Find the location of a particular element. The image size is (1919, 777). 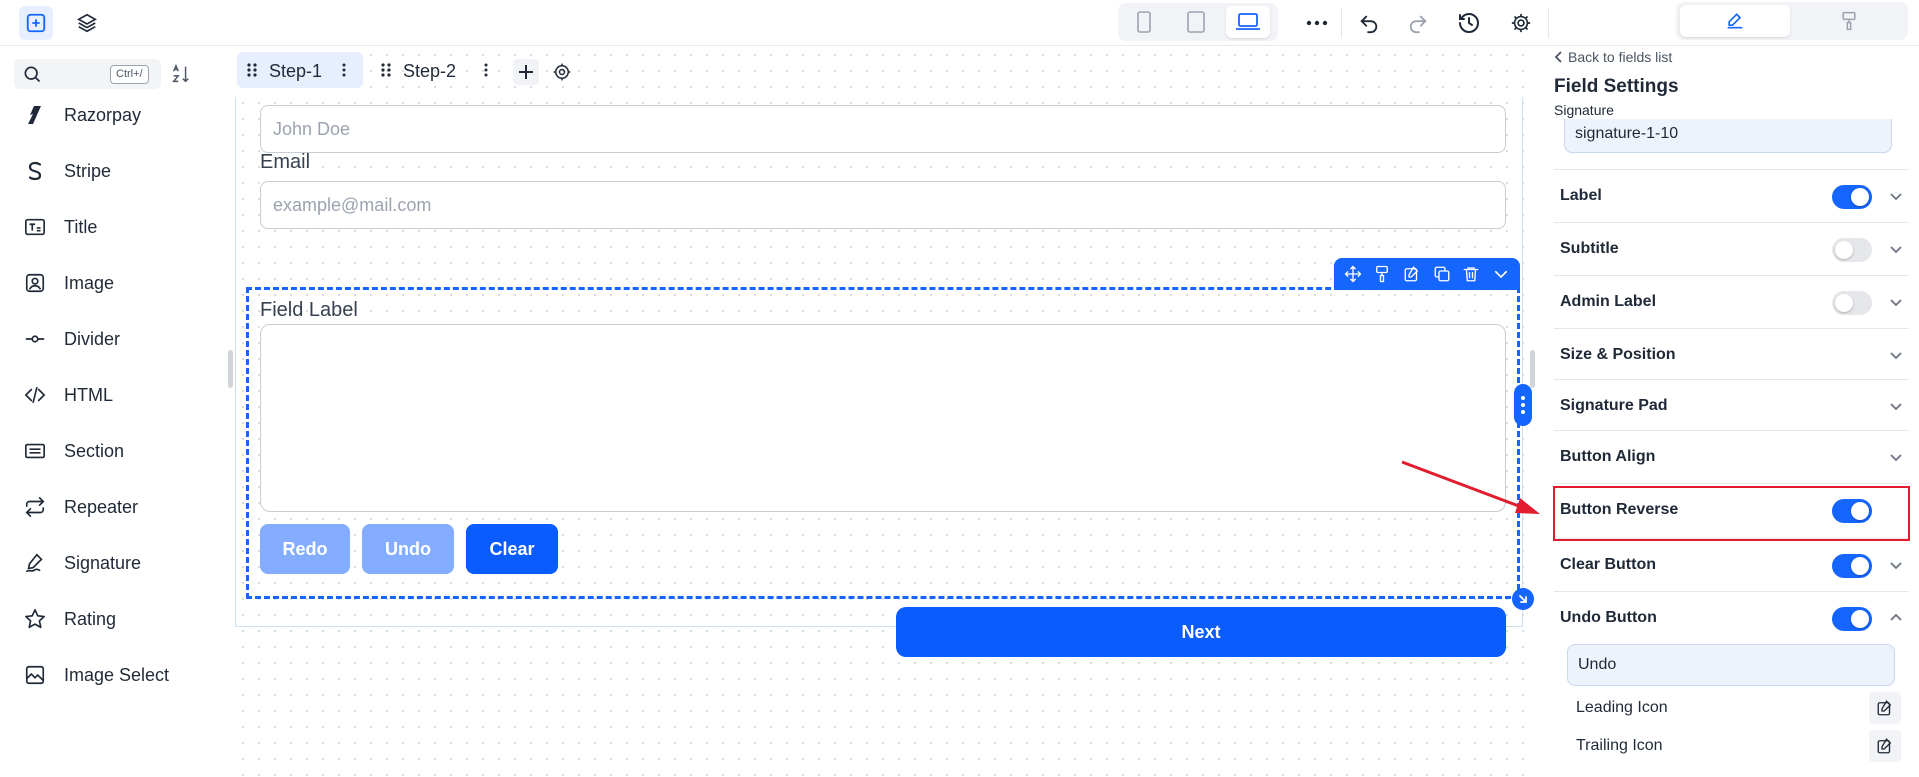

admin-label-toggle is located at coordinates (1852, 303).